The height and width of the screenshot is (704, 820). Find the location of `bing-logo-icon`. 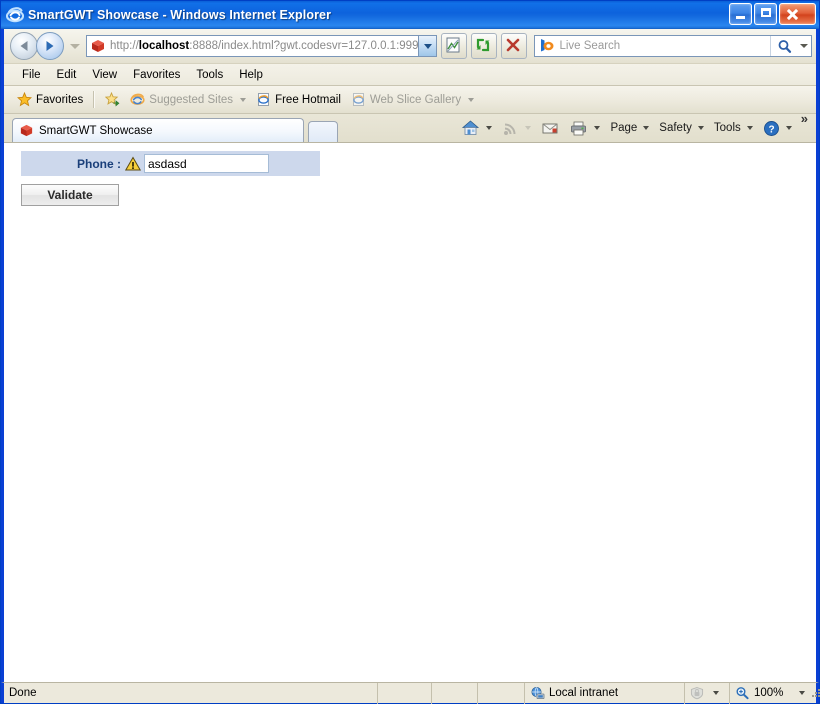

bing-logo-icon is located at coordinates (546, 46).